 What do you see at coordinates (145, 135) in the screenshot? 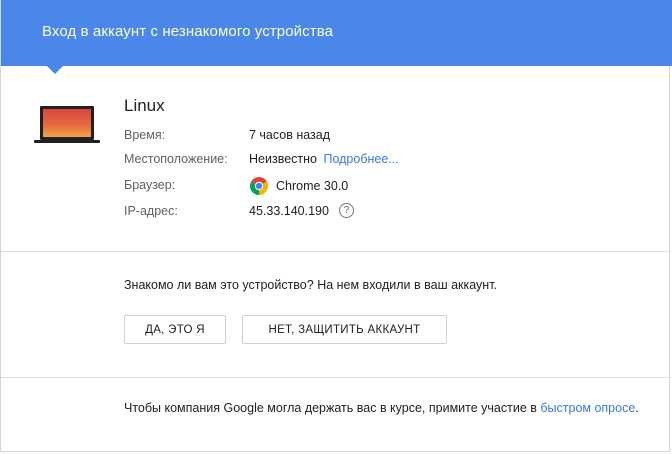
I see `time-label: Время:` at bounding box center [145, 135].